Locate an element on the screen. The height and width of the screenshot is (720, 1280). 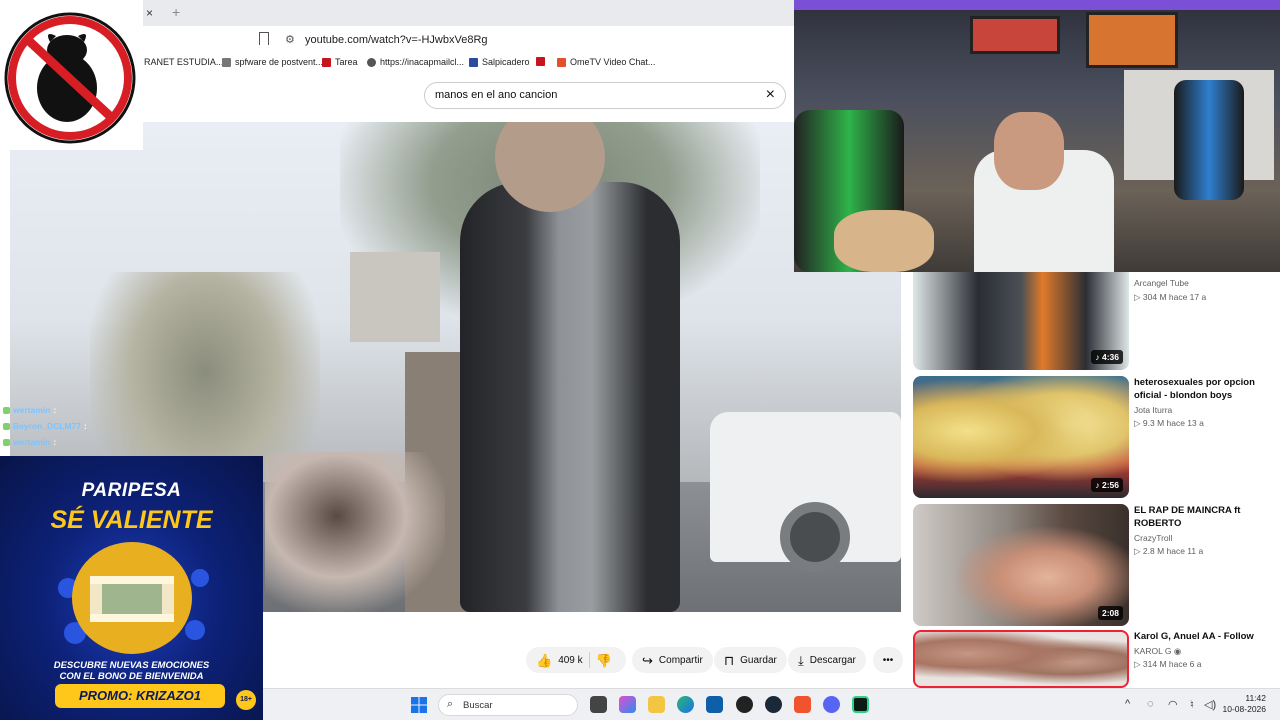
channel-name: Arcangel Tube is located at coordinates (1161, 283).